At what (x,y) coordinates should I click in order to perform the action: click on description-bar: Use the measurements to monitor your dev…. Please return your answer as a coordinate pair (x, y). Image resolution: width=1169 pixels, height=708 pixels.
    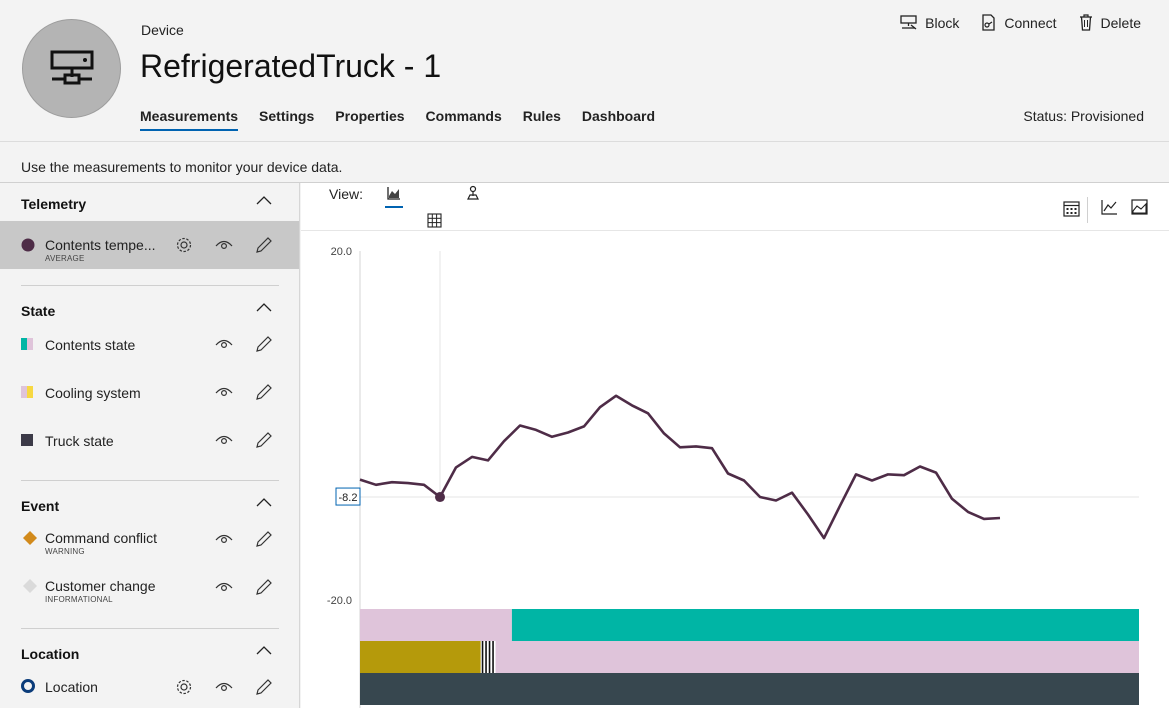
    Looking at the image, I should click on (584, 163).